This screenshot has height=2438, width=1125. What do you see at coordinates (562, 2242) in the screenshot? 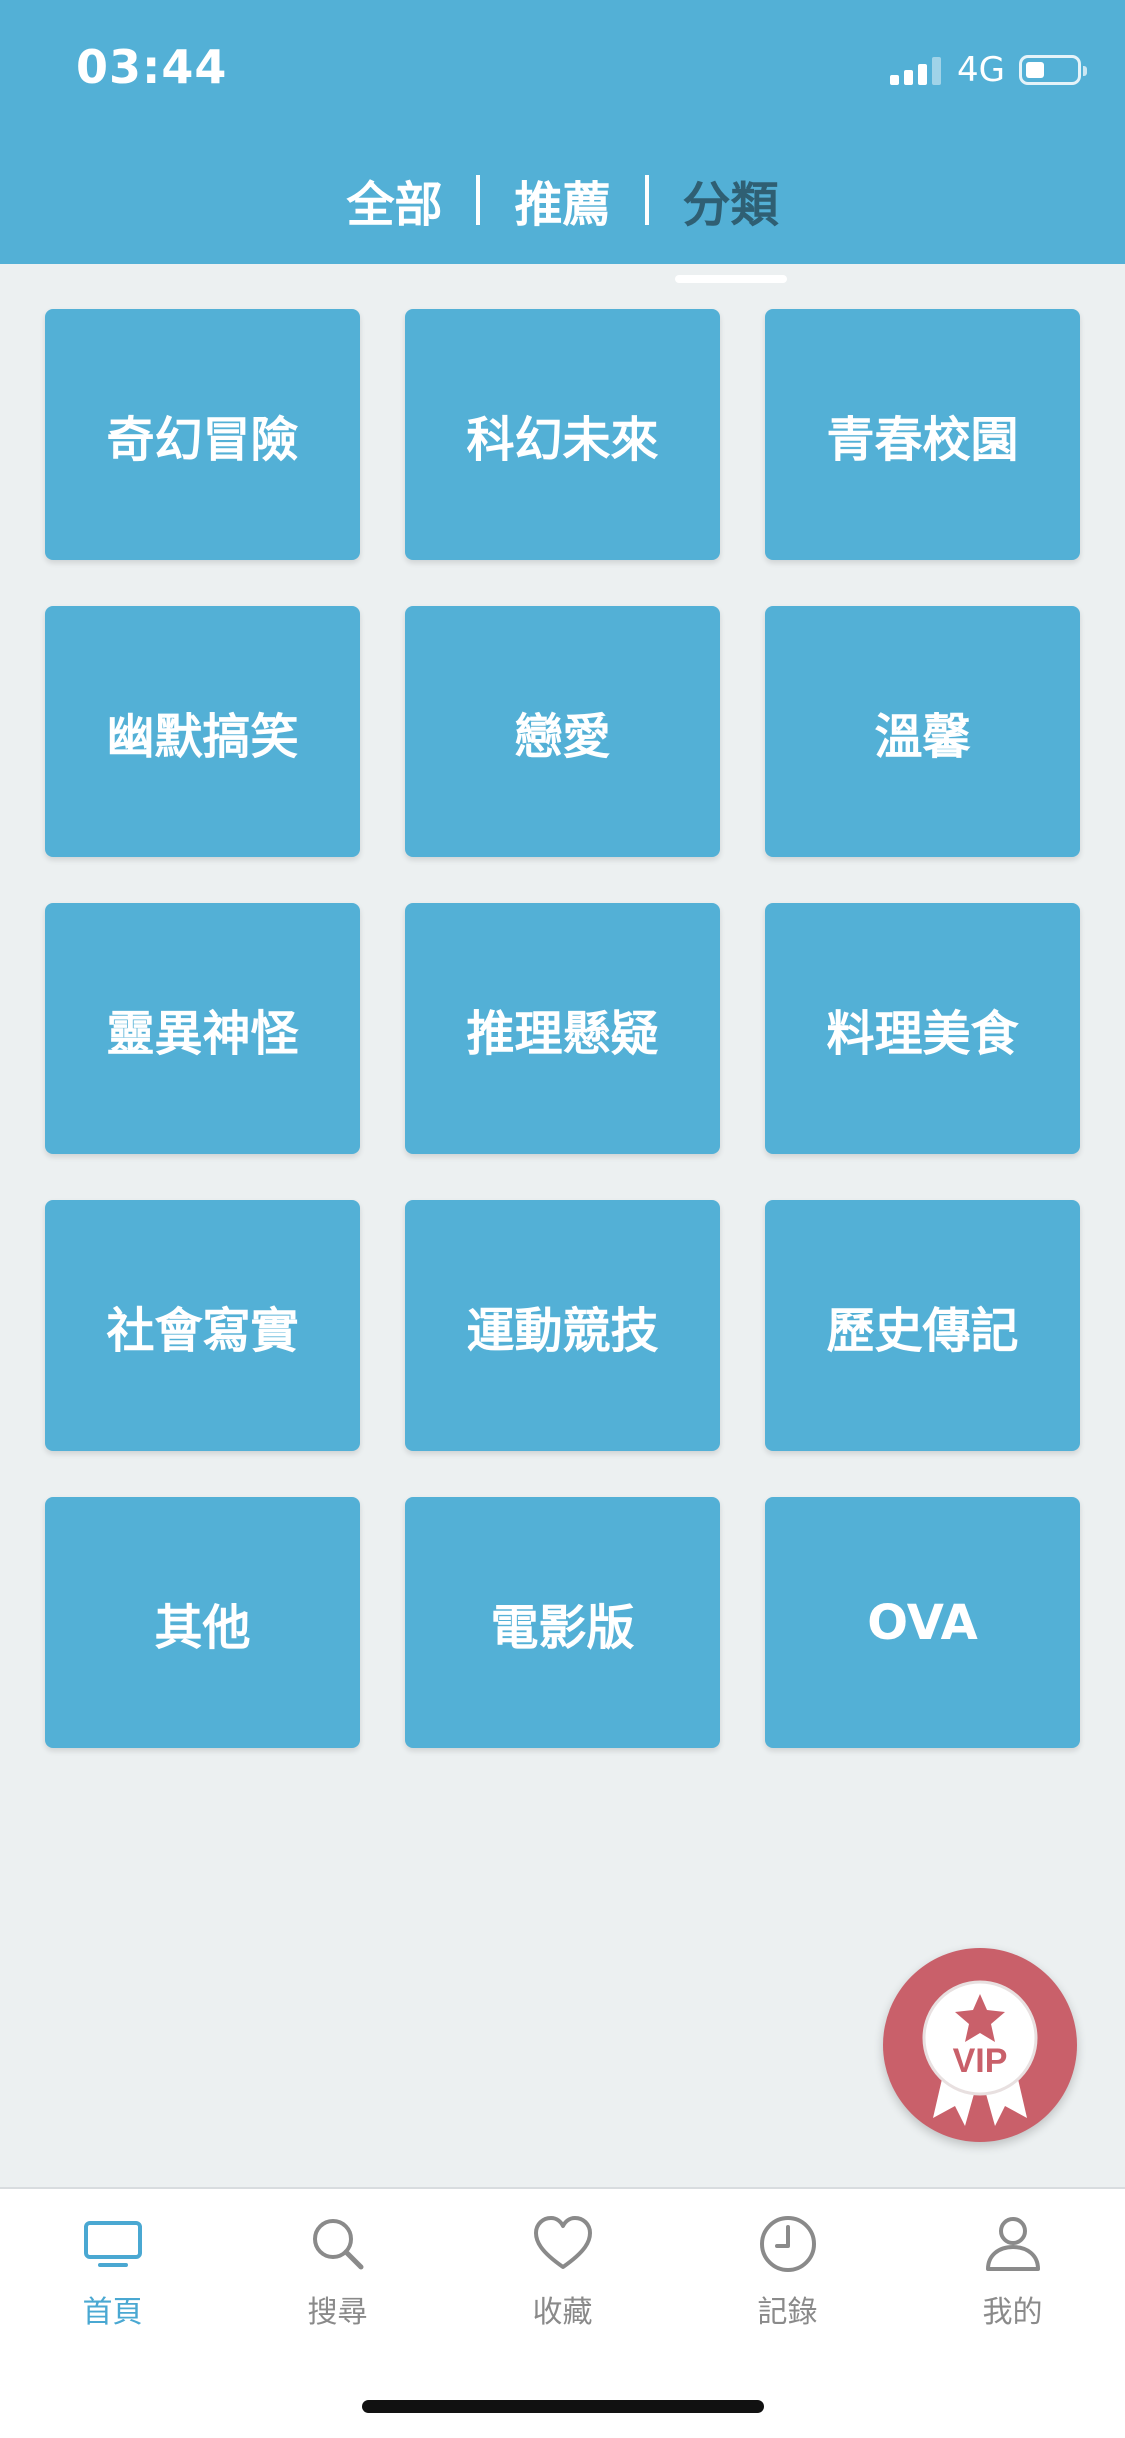
I see `heart-icon` at bounding box center [562, 2242].